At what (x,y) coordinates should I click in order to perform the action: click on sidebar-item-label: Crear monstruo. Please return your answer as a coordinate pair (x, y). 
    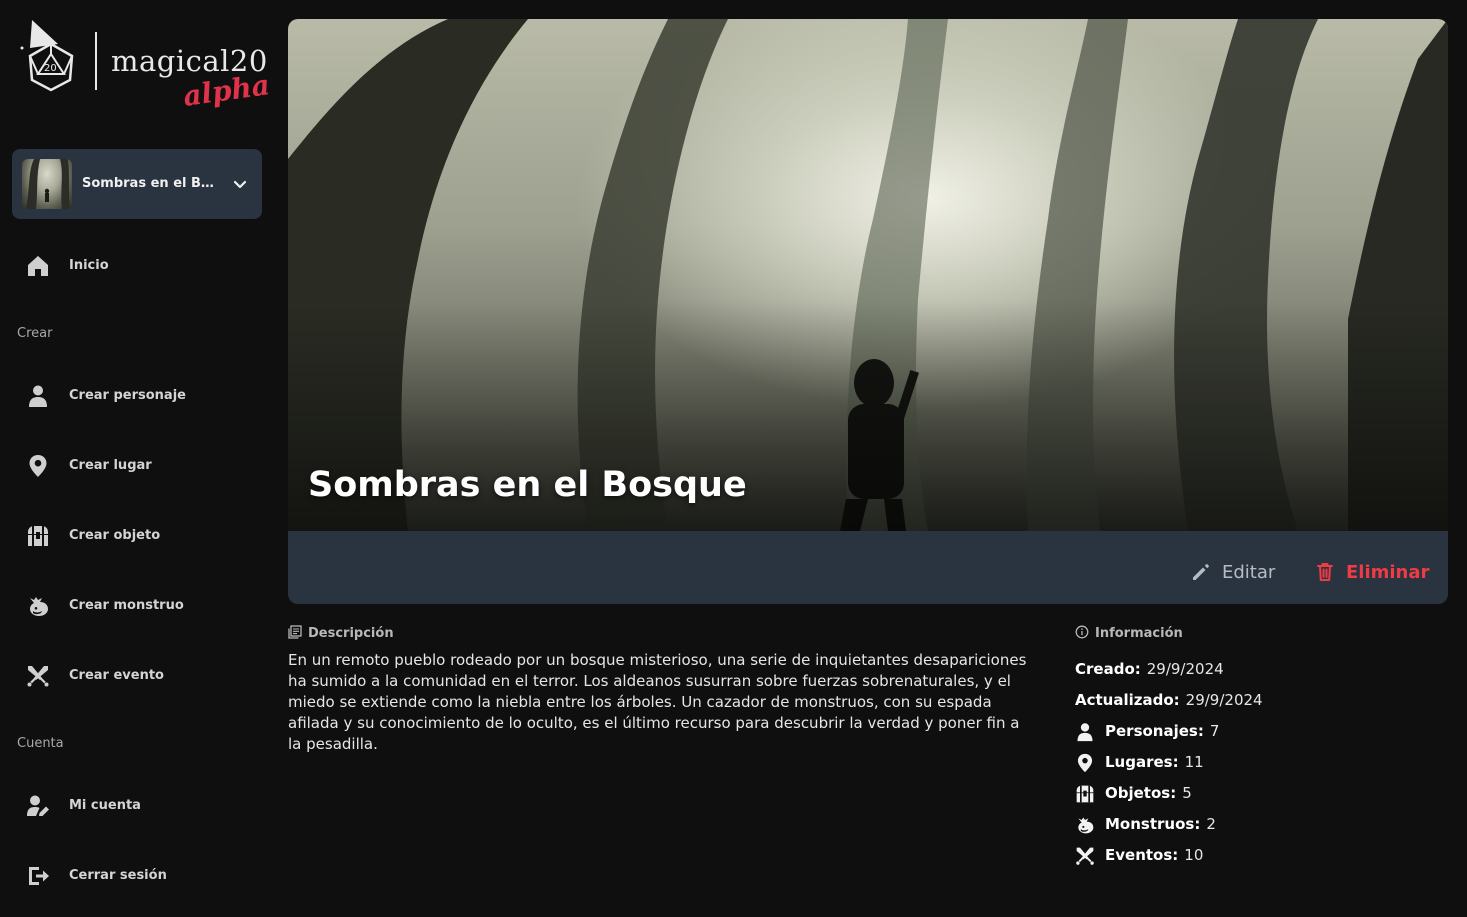
    Looking at the image, I should click on (126, 605).